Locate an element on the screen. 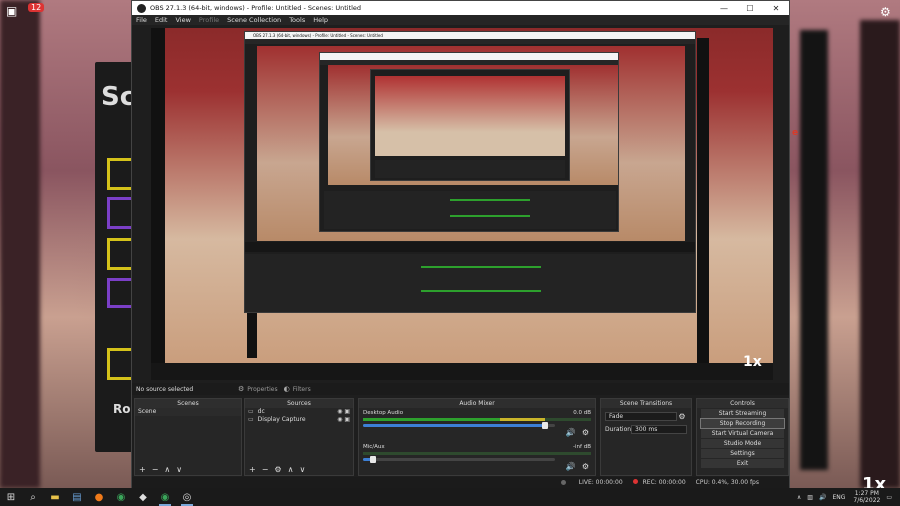  monitor-icon: ▭ is located at coordinates (251, 419).